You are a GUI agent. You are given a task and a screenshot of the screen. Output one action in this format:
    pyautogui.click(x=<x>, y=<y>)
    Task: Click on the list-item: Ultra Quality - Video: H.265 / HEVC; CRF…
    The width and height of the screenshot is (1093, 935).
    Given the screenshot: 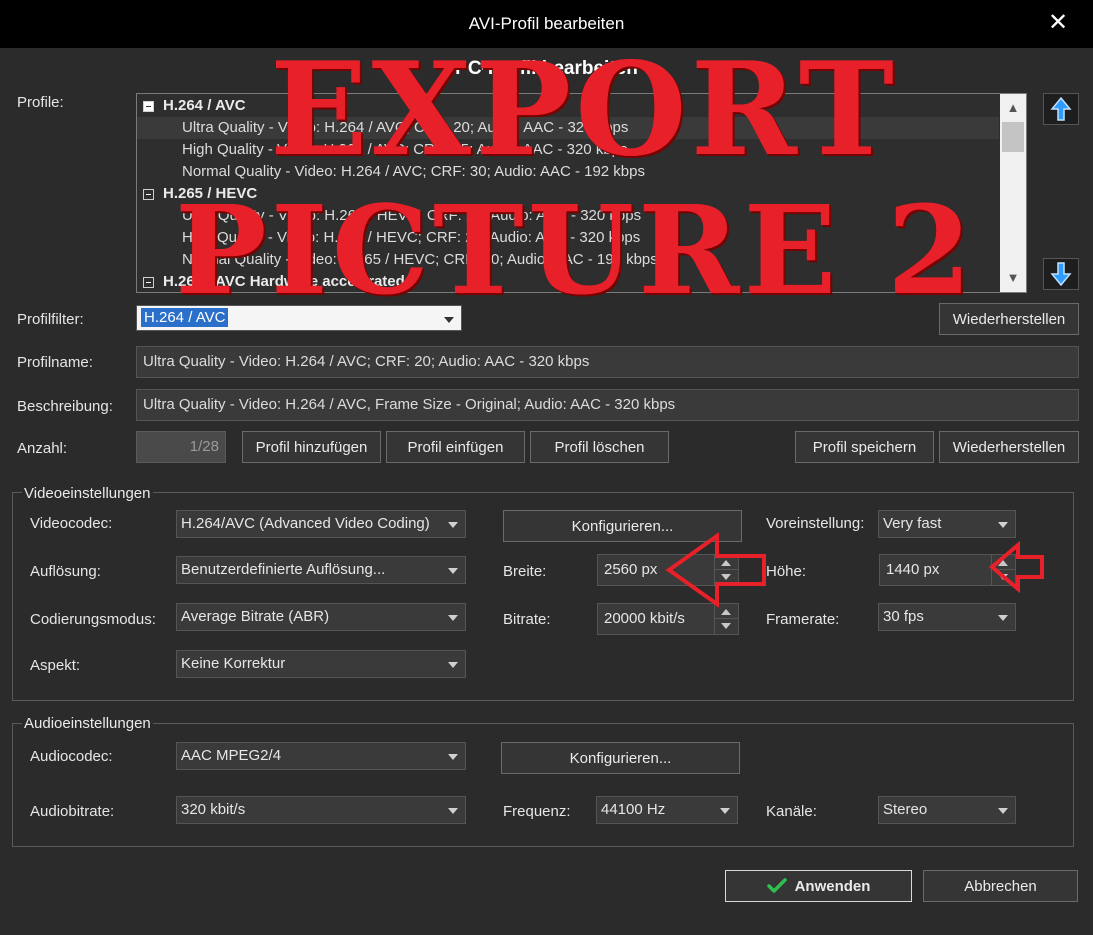 What is the action you would take?
    pyautogui.click(x=568, y=216)
    